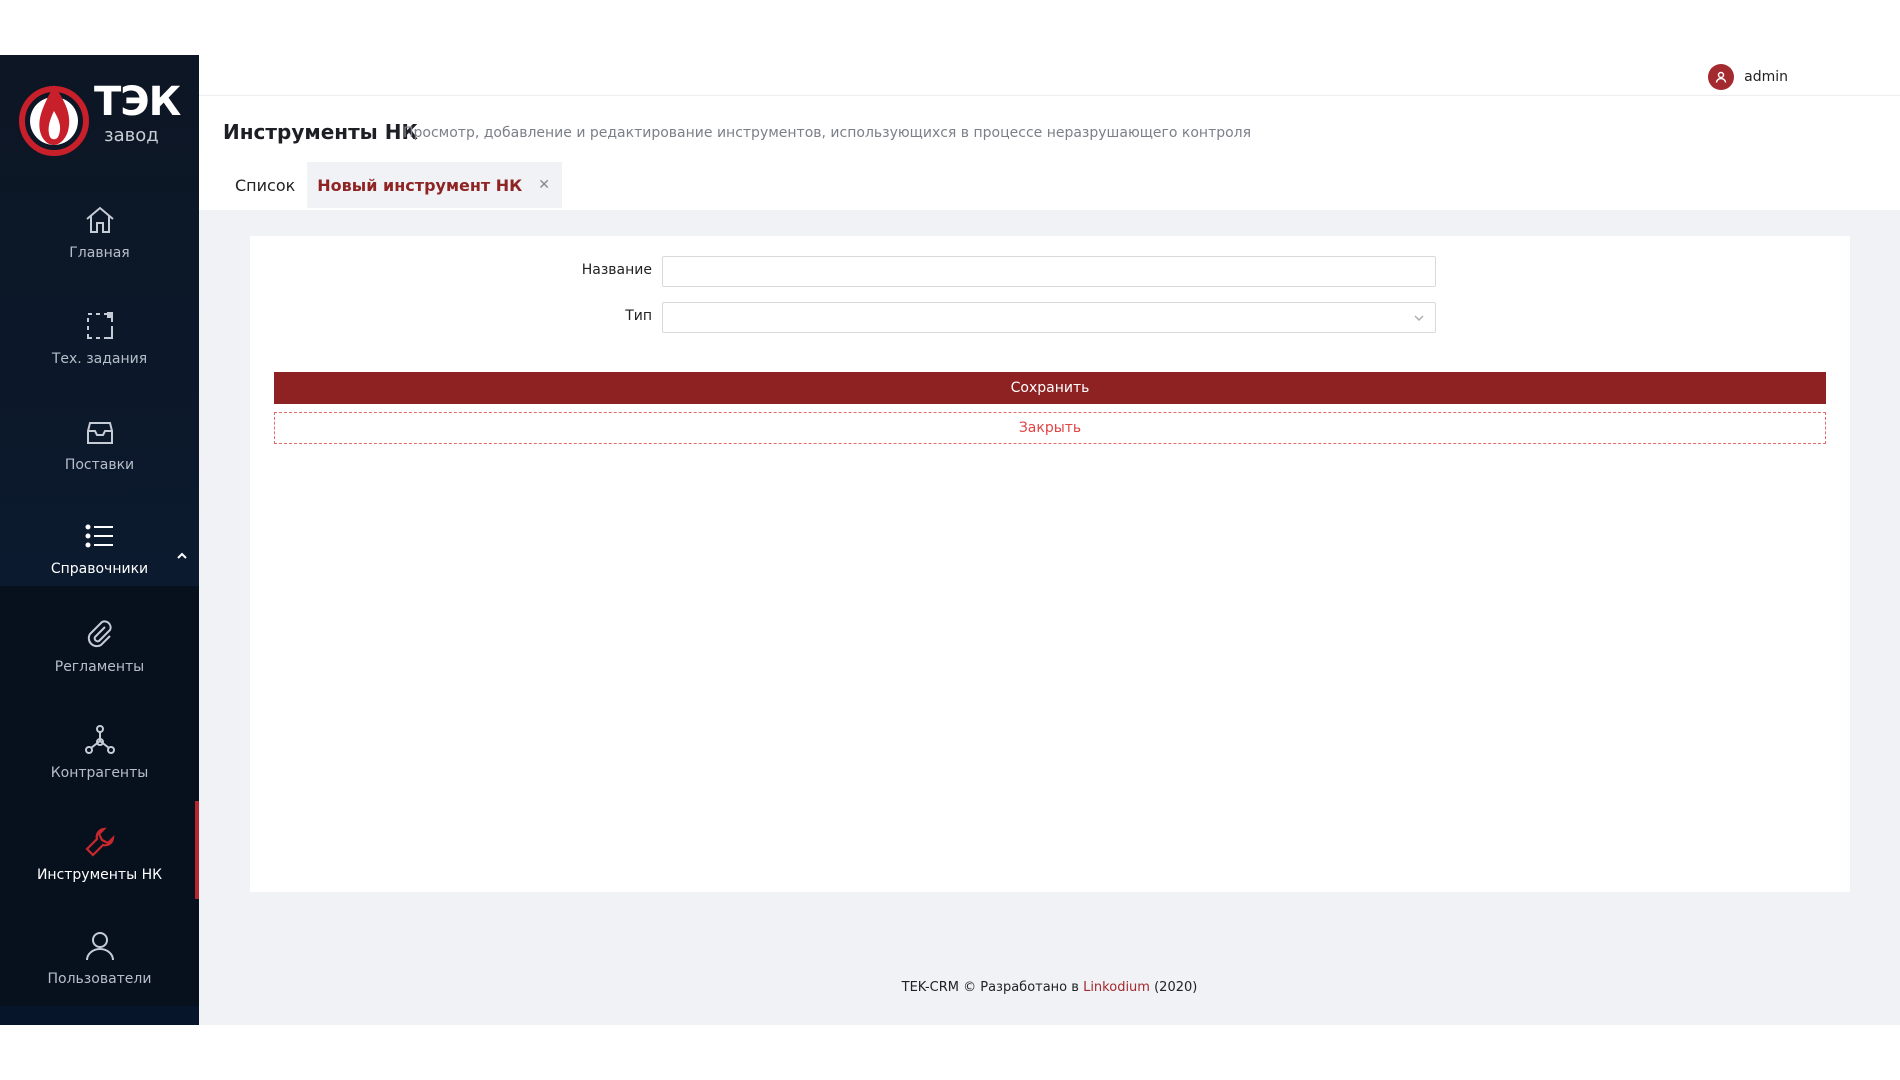  I want to click on chevron-up-icon, so click(182, 556).